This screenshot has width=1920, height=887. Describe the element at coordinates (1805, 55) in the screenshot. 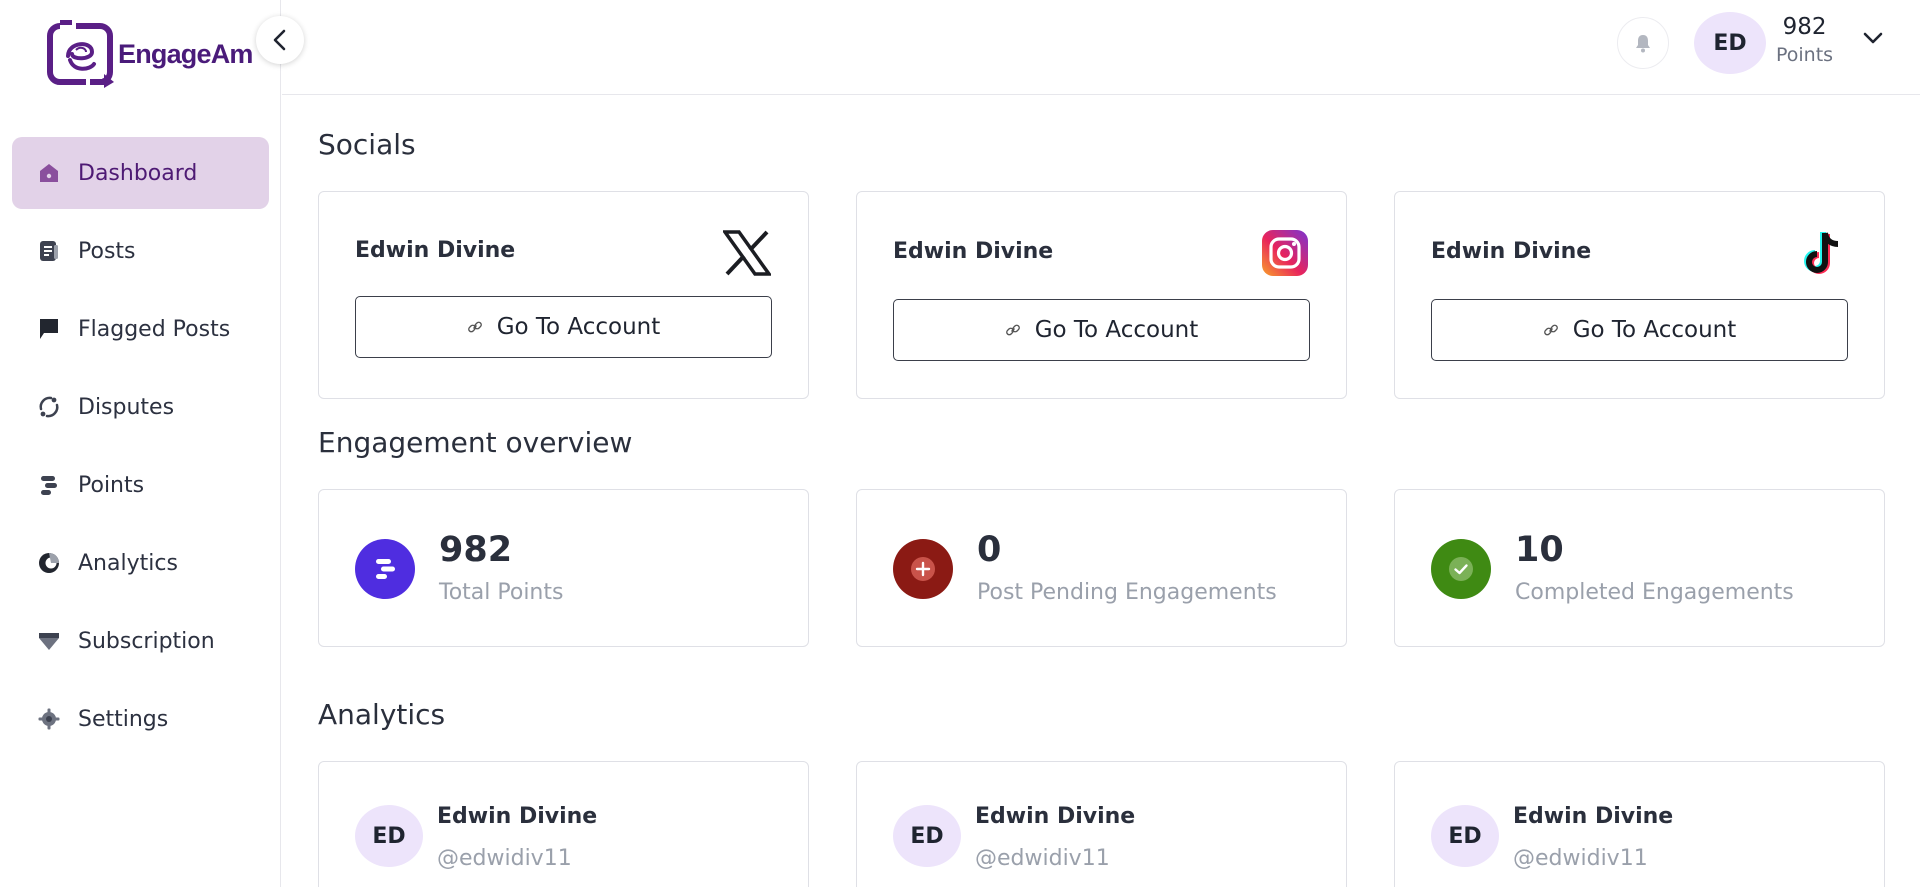

I see `header-points-label: Points` at that location.